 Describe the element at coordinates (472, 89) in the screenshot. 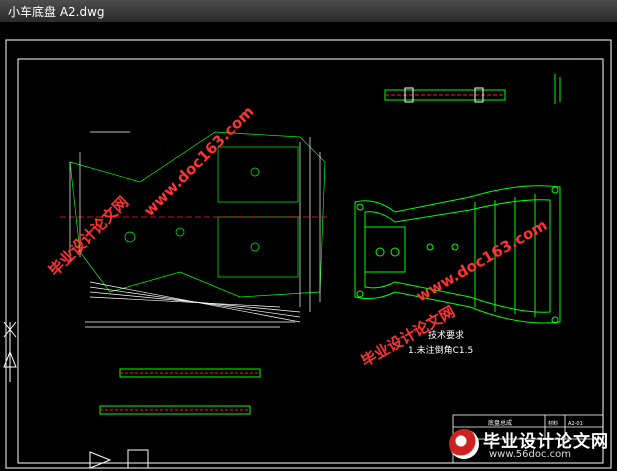

I see `top-view-part` at that location.